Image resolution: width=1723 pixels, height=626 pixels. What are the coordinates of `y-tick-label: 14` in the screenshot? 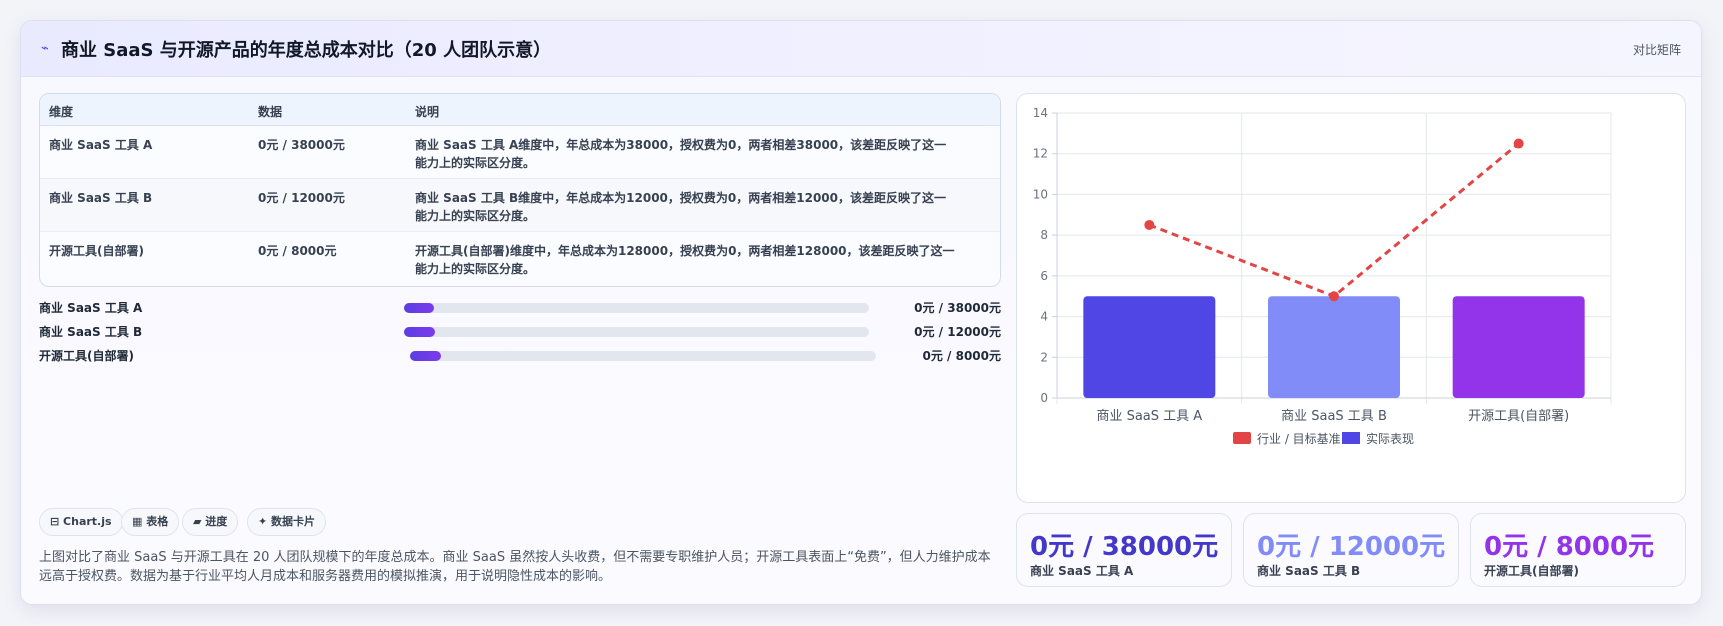 It's located at (1040, 113).